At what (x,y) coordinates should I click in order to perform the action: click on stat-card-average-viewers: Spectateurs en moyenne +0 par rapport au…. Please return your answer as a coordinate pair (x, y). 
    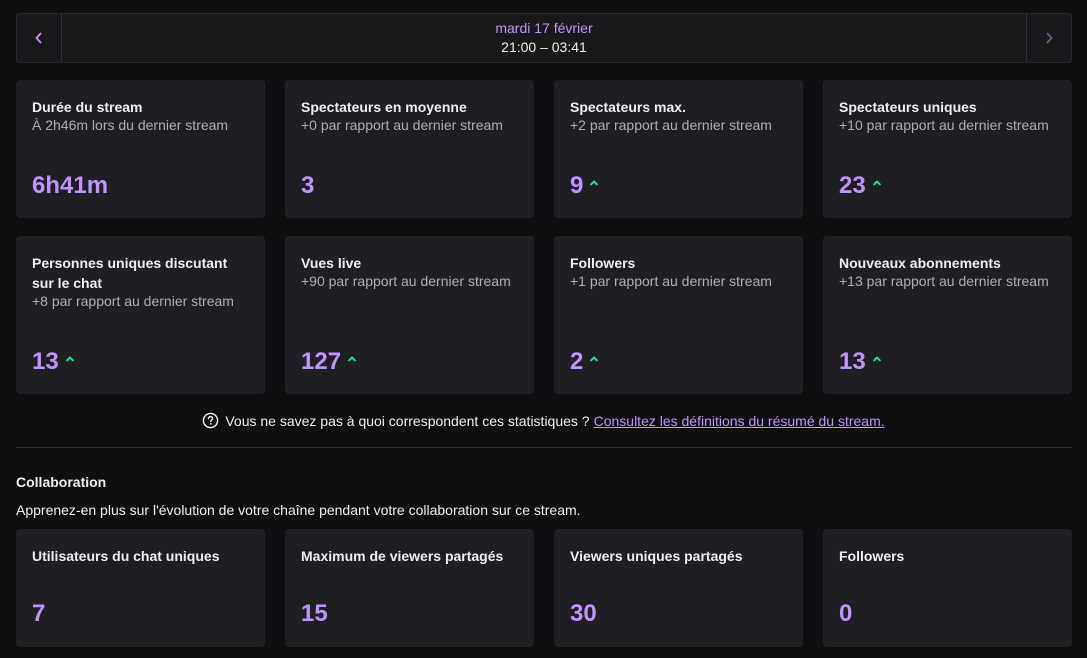
    Looking at the image, I should click on (409, 149).